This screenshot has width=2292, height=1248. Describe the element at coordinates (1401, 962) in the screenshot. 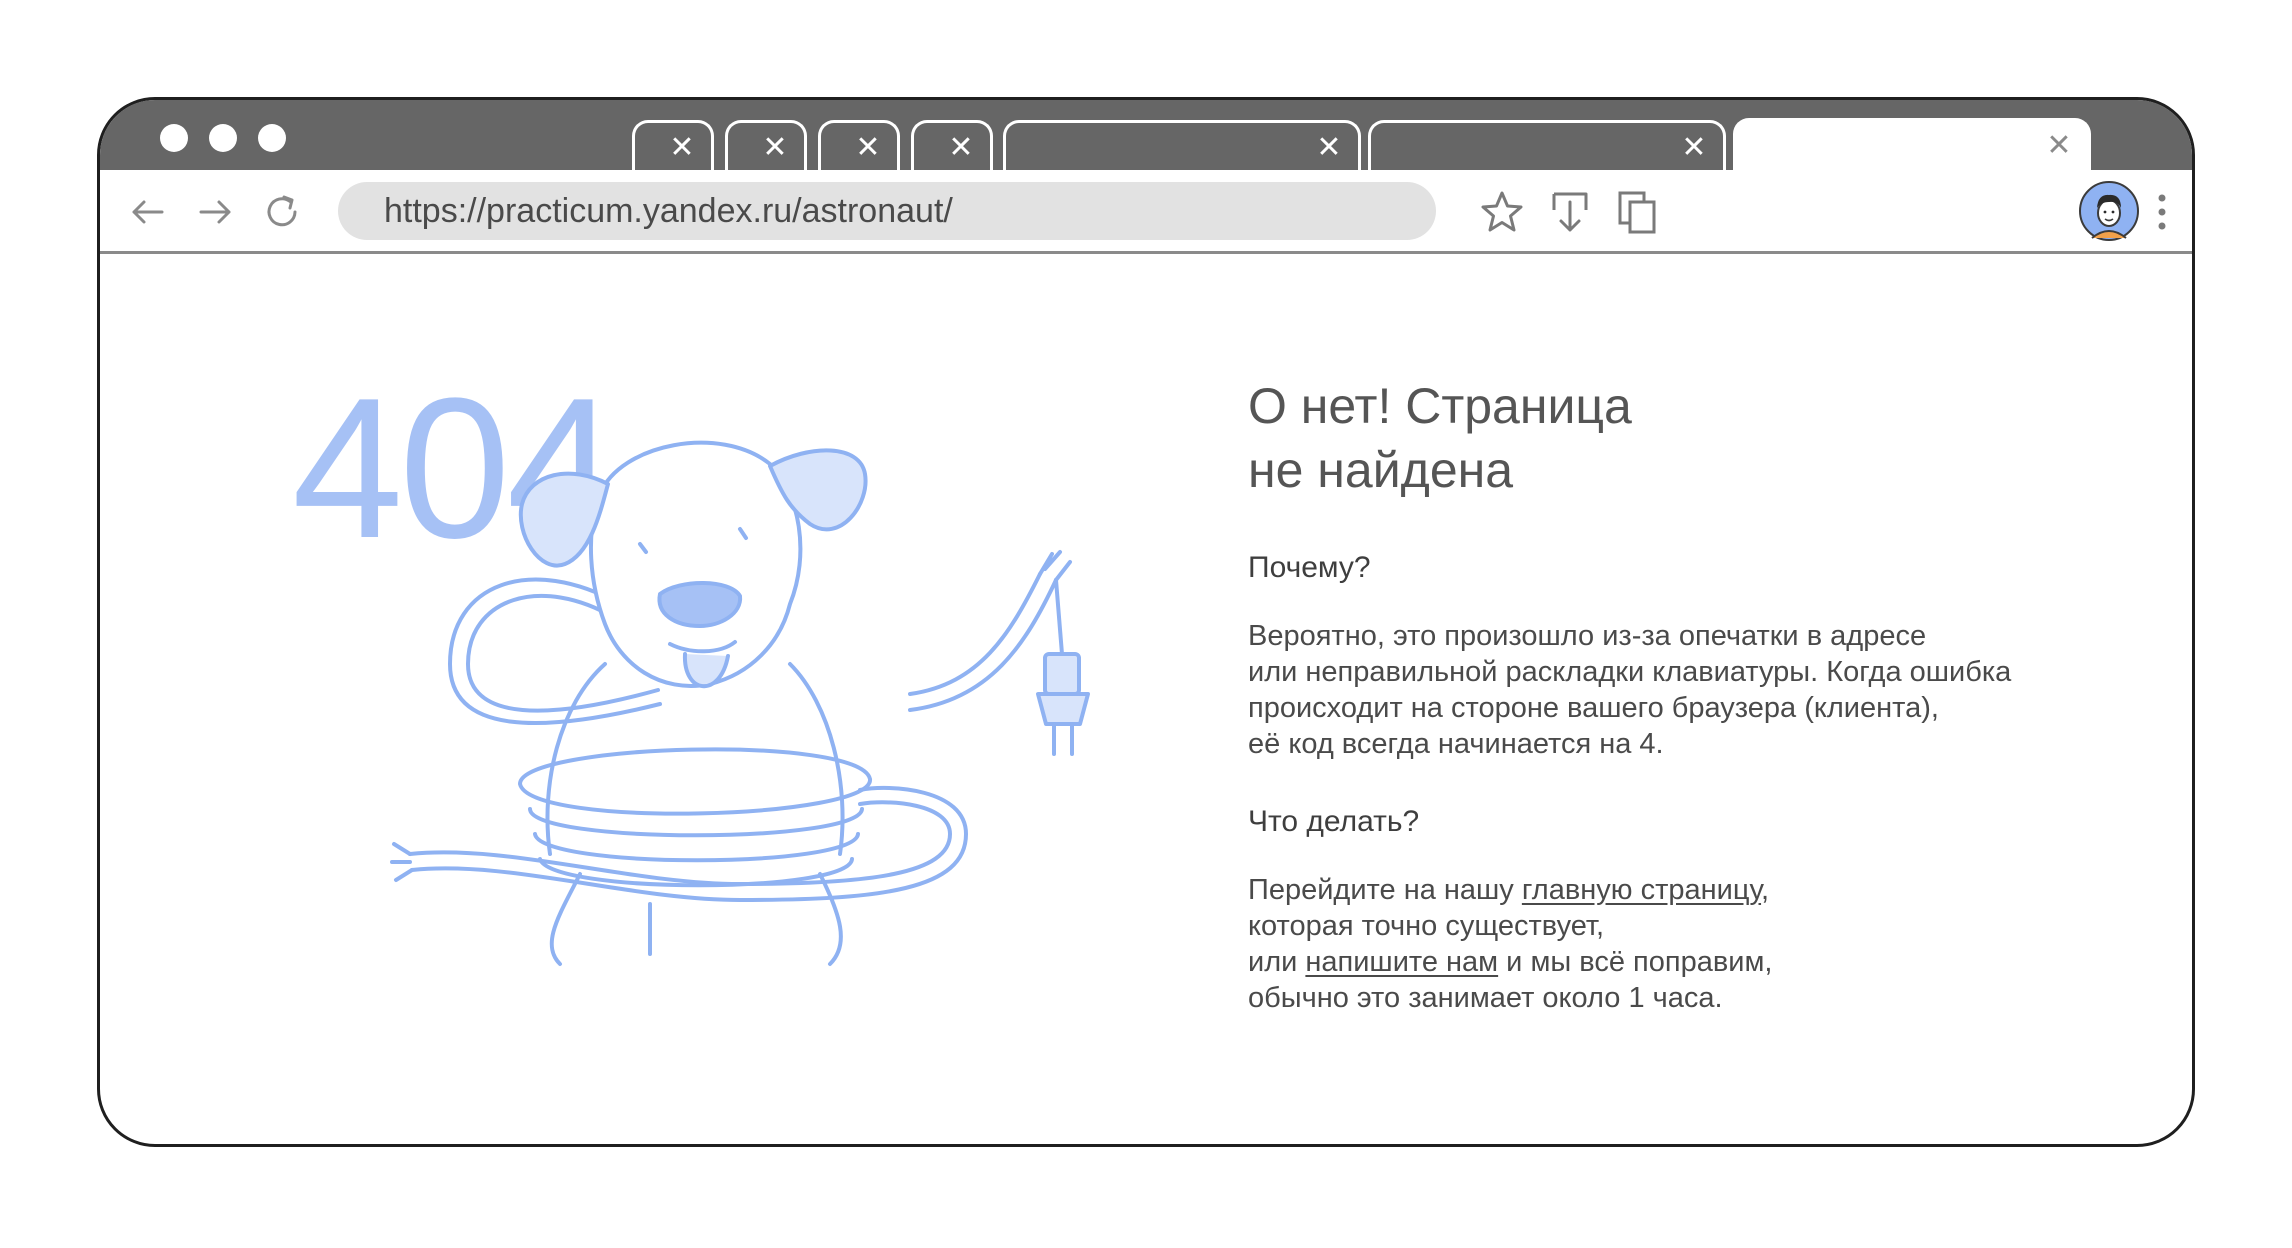

I see `contact-us-link: напишите нам` at that location.